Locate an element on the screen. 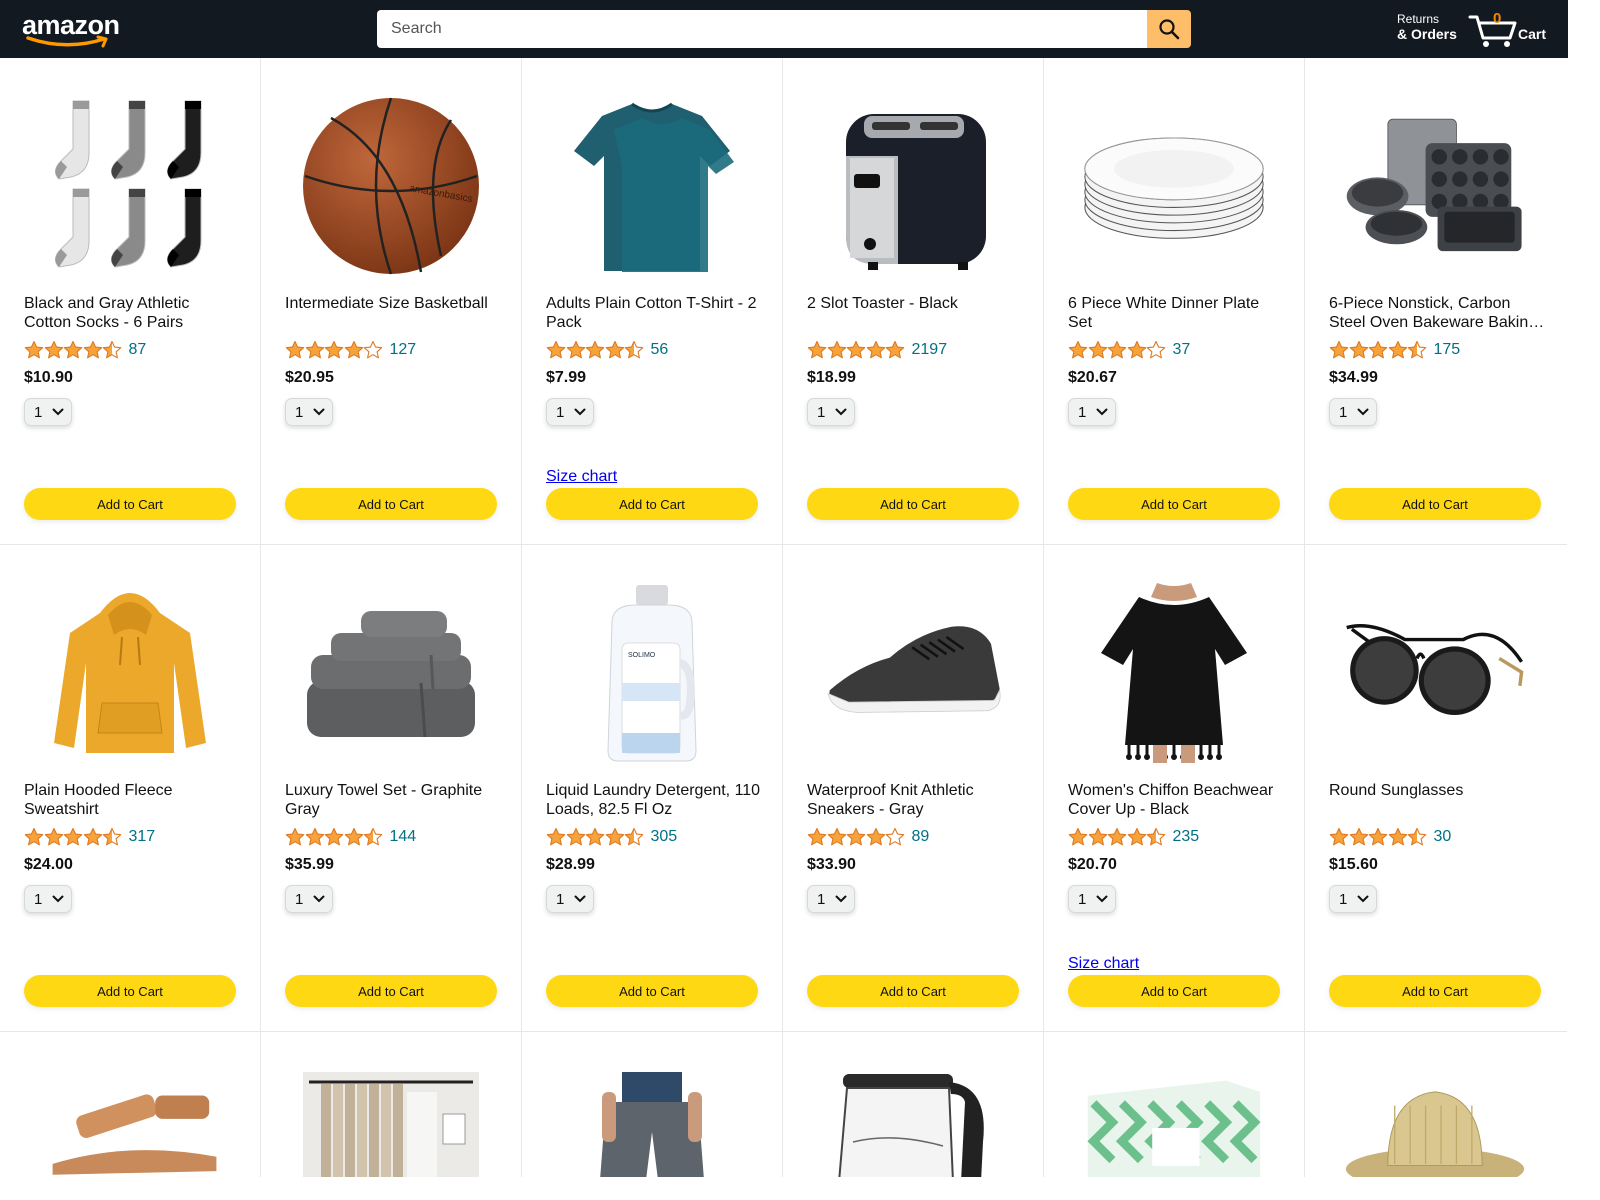 Image resolution: width=1600 pixels, height=1200 pixels. sheets-image is located at coordinates (1174, 1124).